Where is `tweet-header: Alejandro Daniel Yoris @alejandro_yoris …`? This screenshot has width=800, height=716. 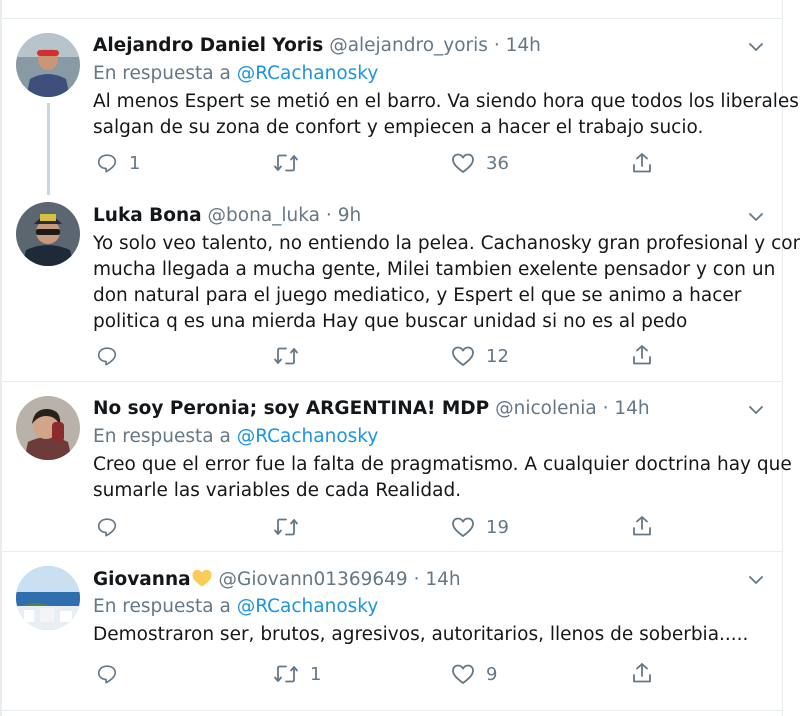
tweet-header: Alejandro Daniel Yoris @alejandro_yoris … is located at coordinates (317, 45).